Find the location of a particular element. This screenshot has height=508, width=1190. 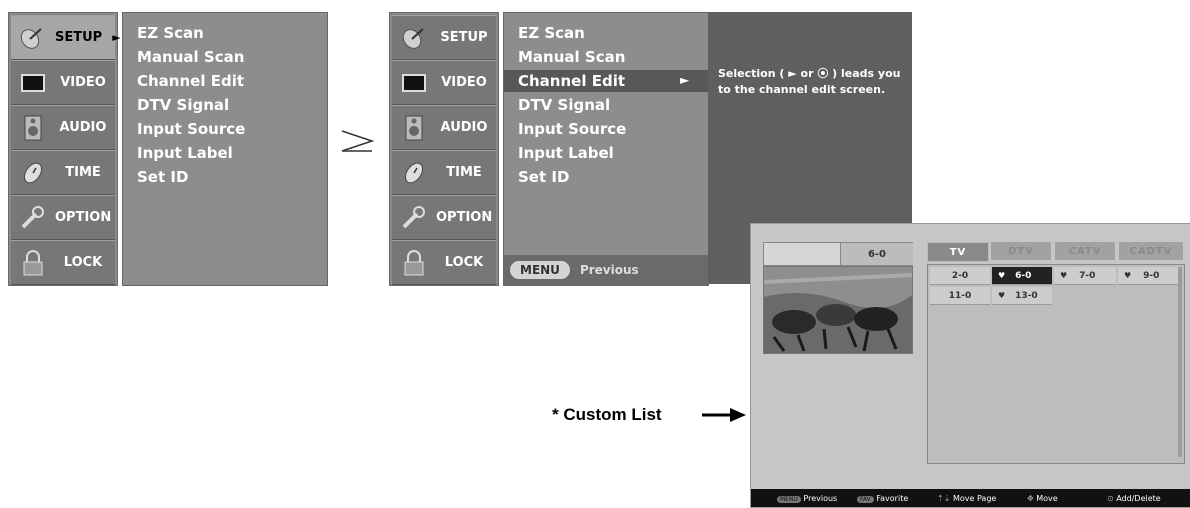

help-previous-label: Previous is located at coordinates (820, 498).